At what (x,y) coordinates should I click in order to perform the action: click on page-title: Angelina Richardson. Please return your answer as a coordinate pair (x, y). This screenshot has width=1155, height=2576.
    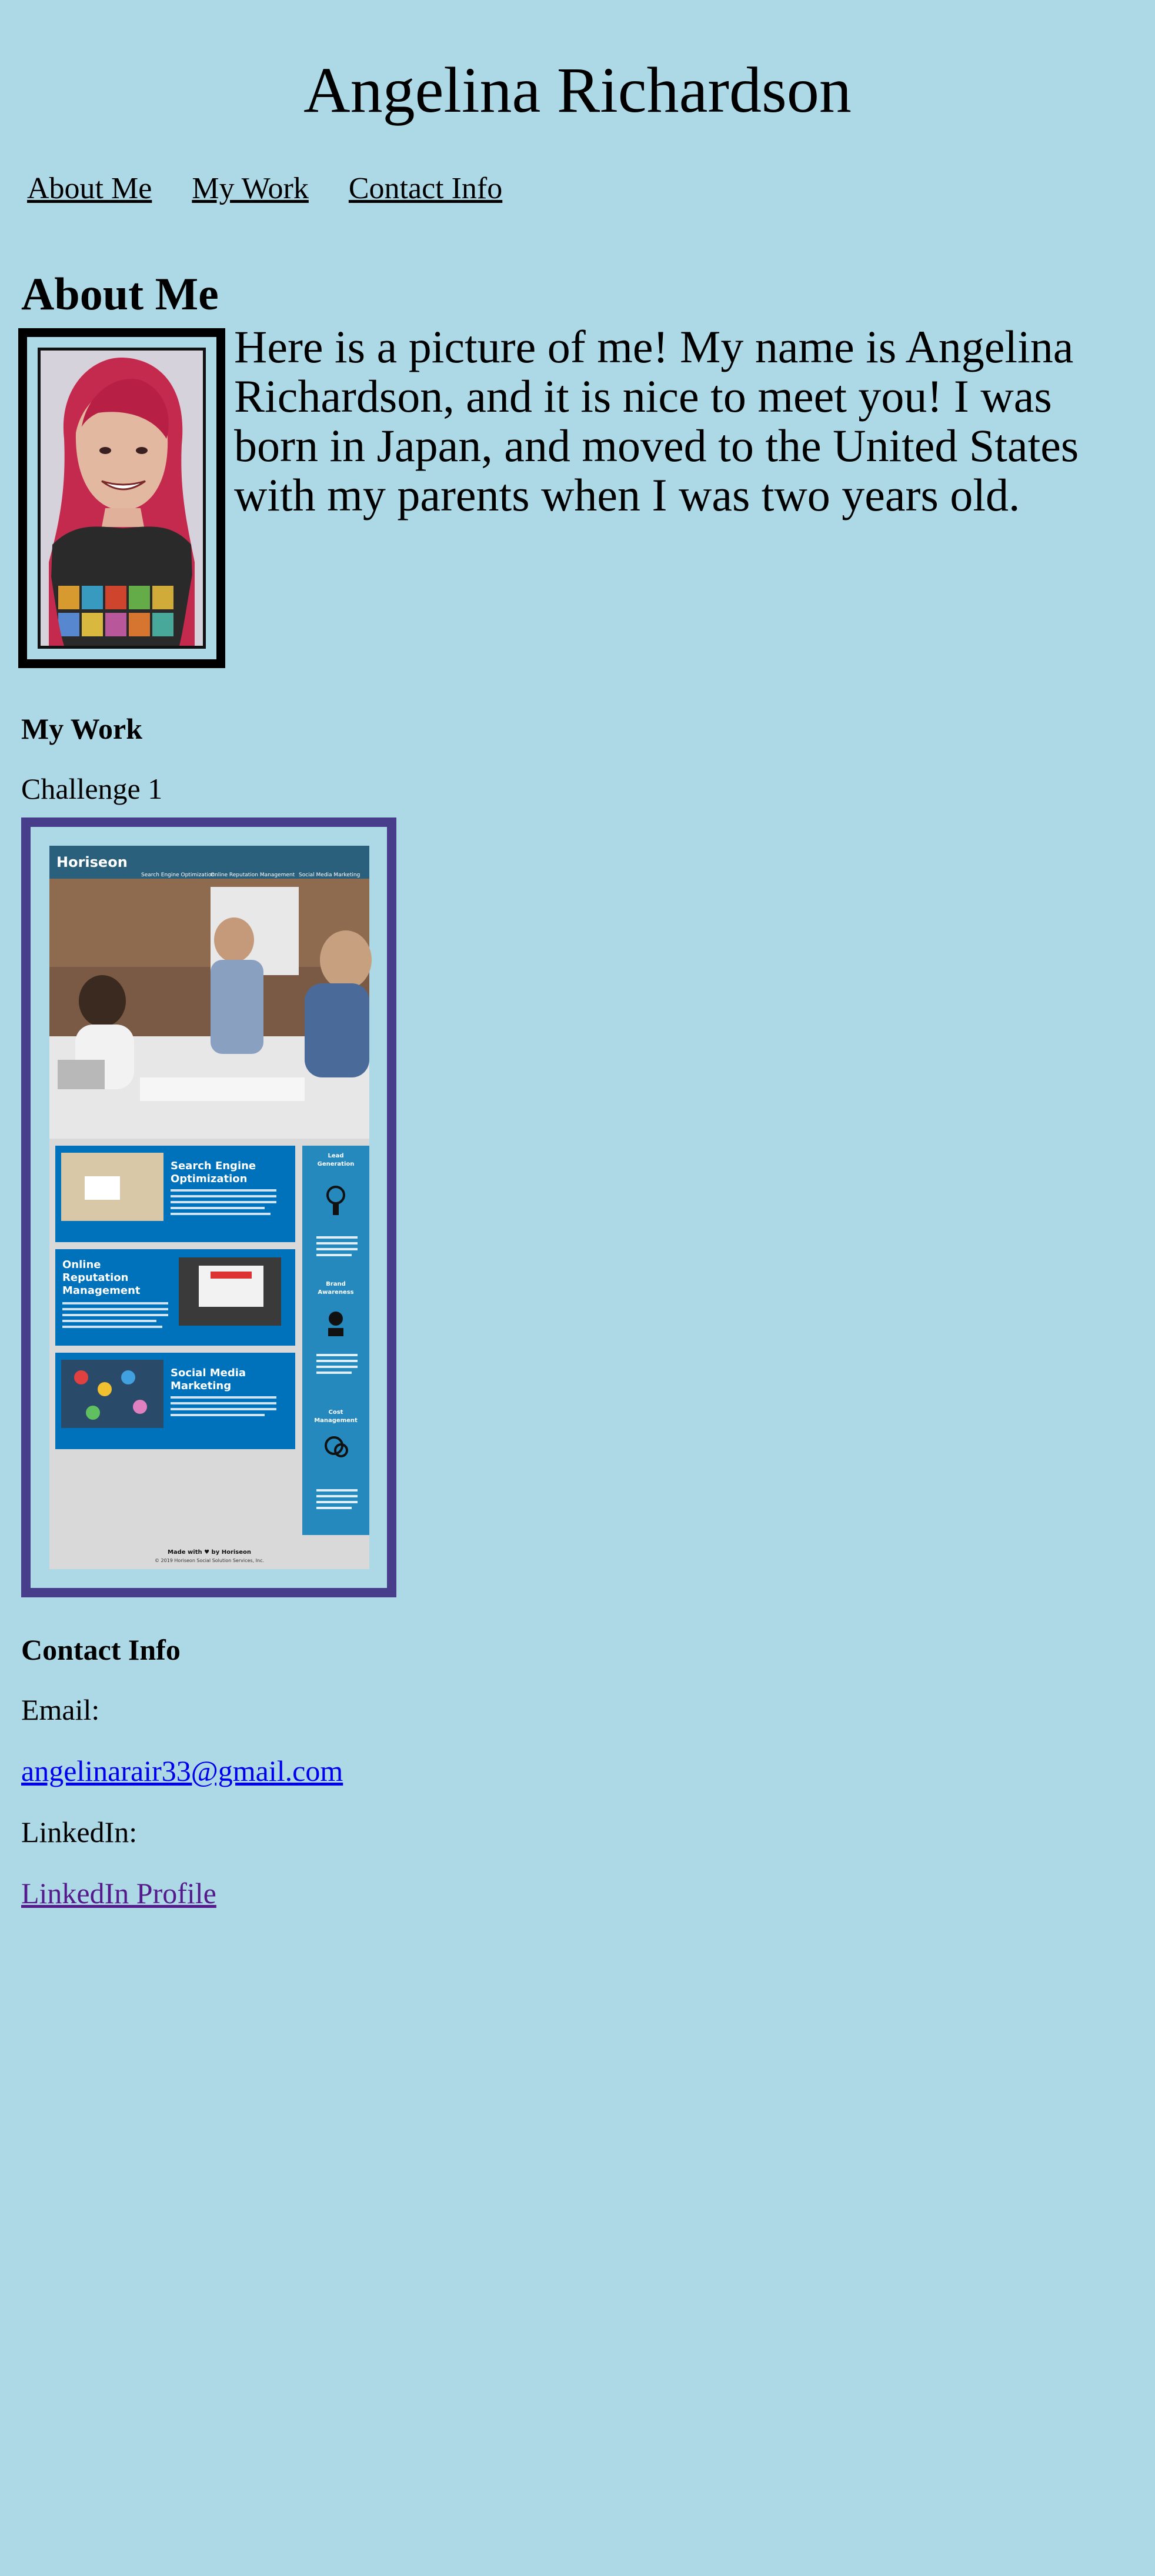
    Looking at the image, I should click on (577, 90).